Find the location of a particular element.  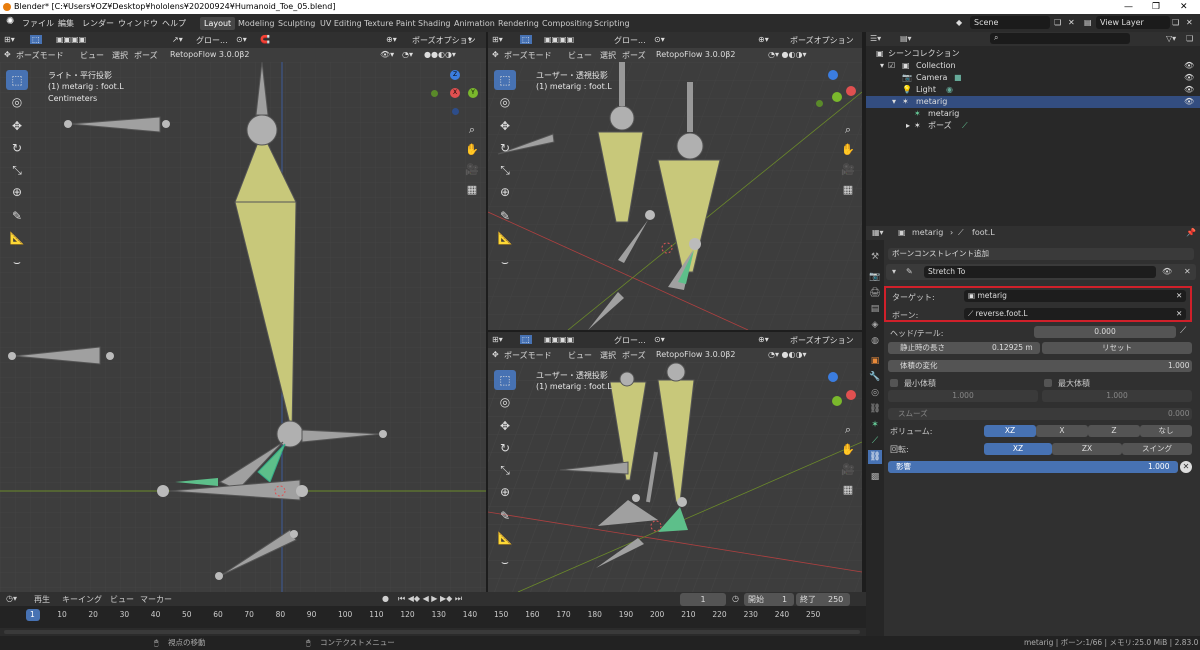

overlay-icon: ◔▾ is located at coordinates (407, 54).